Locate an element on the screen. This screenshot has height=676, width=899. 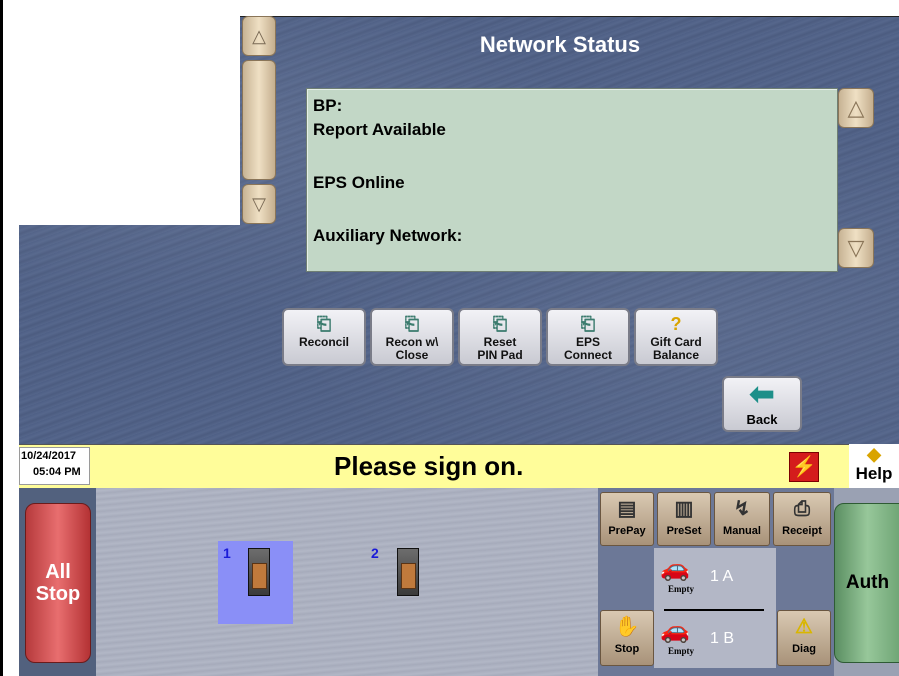
left-border is located at coordinates (1, 338).